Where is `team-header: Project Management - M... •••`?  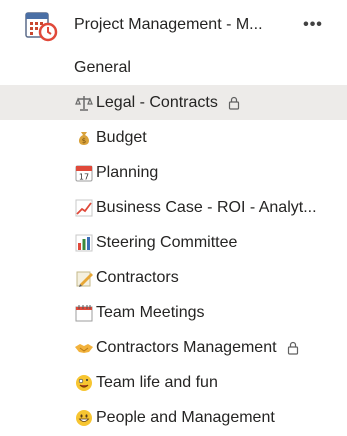 team-header: Project Management - M... ••• is located at coordinates (173, 25).